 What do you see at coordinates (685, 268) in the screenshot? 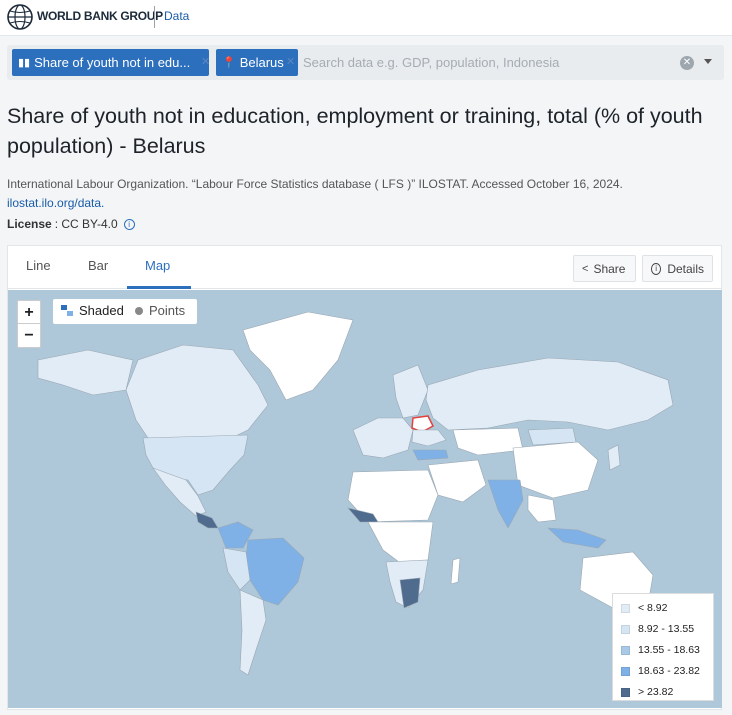
I see `details-label: Details` at bounding box center [685, 268].